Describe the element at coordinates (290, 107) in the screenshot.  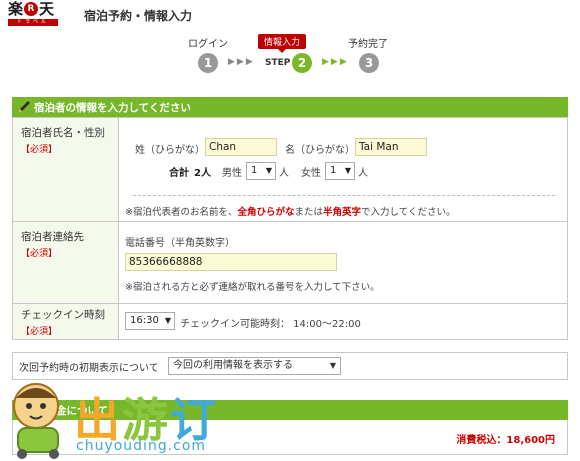
I see `section-header: 宿泊者の情報を入力してください` at that location.